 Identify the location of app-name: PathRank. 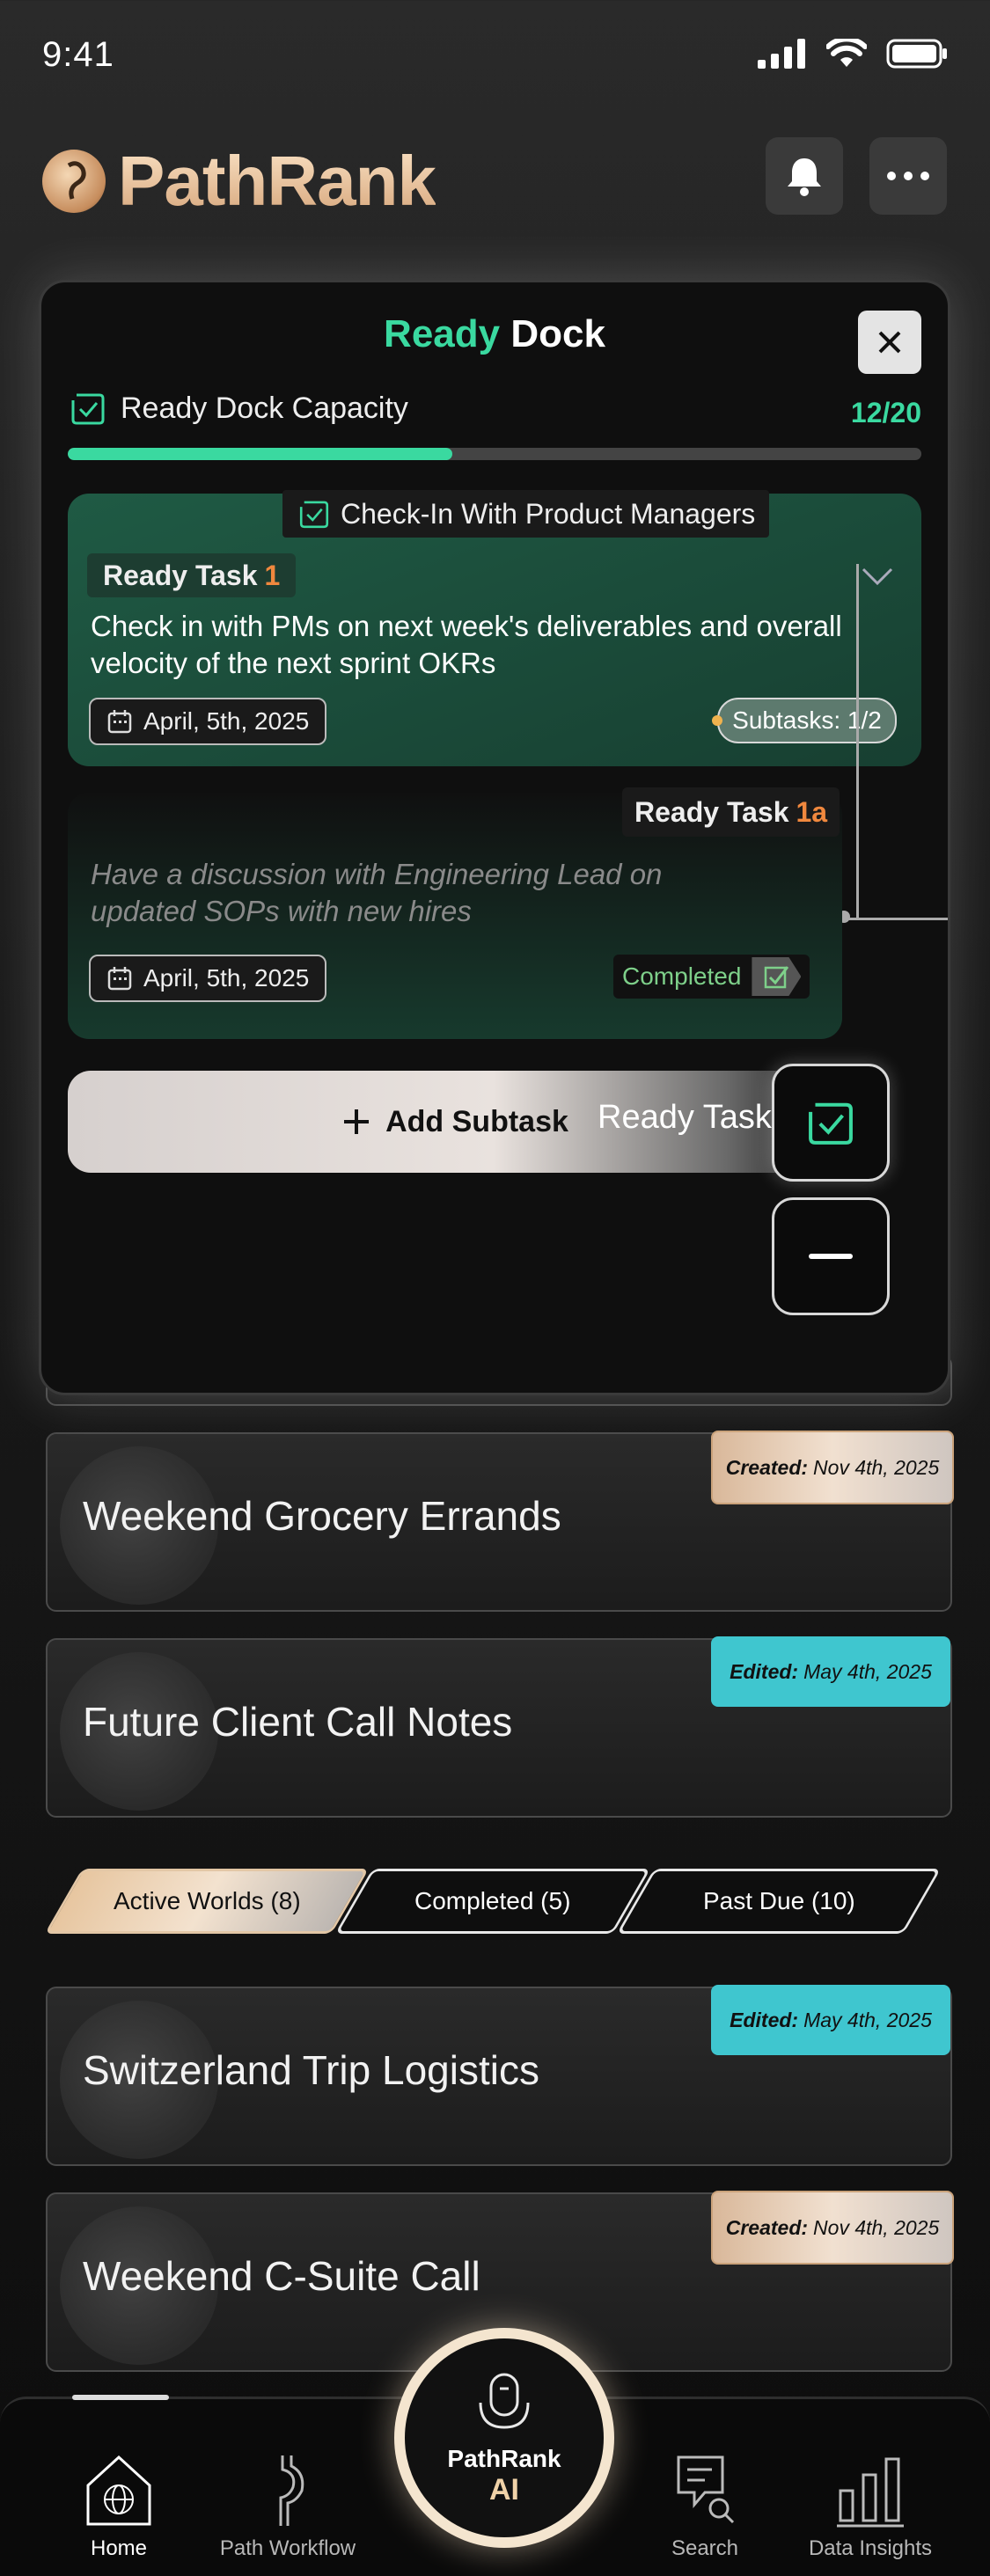
(277, 181).